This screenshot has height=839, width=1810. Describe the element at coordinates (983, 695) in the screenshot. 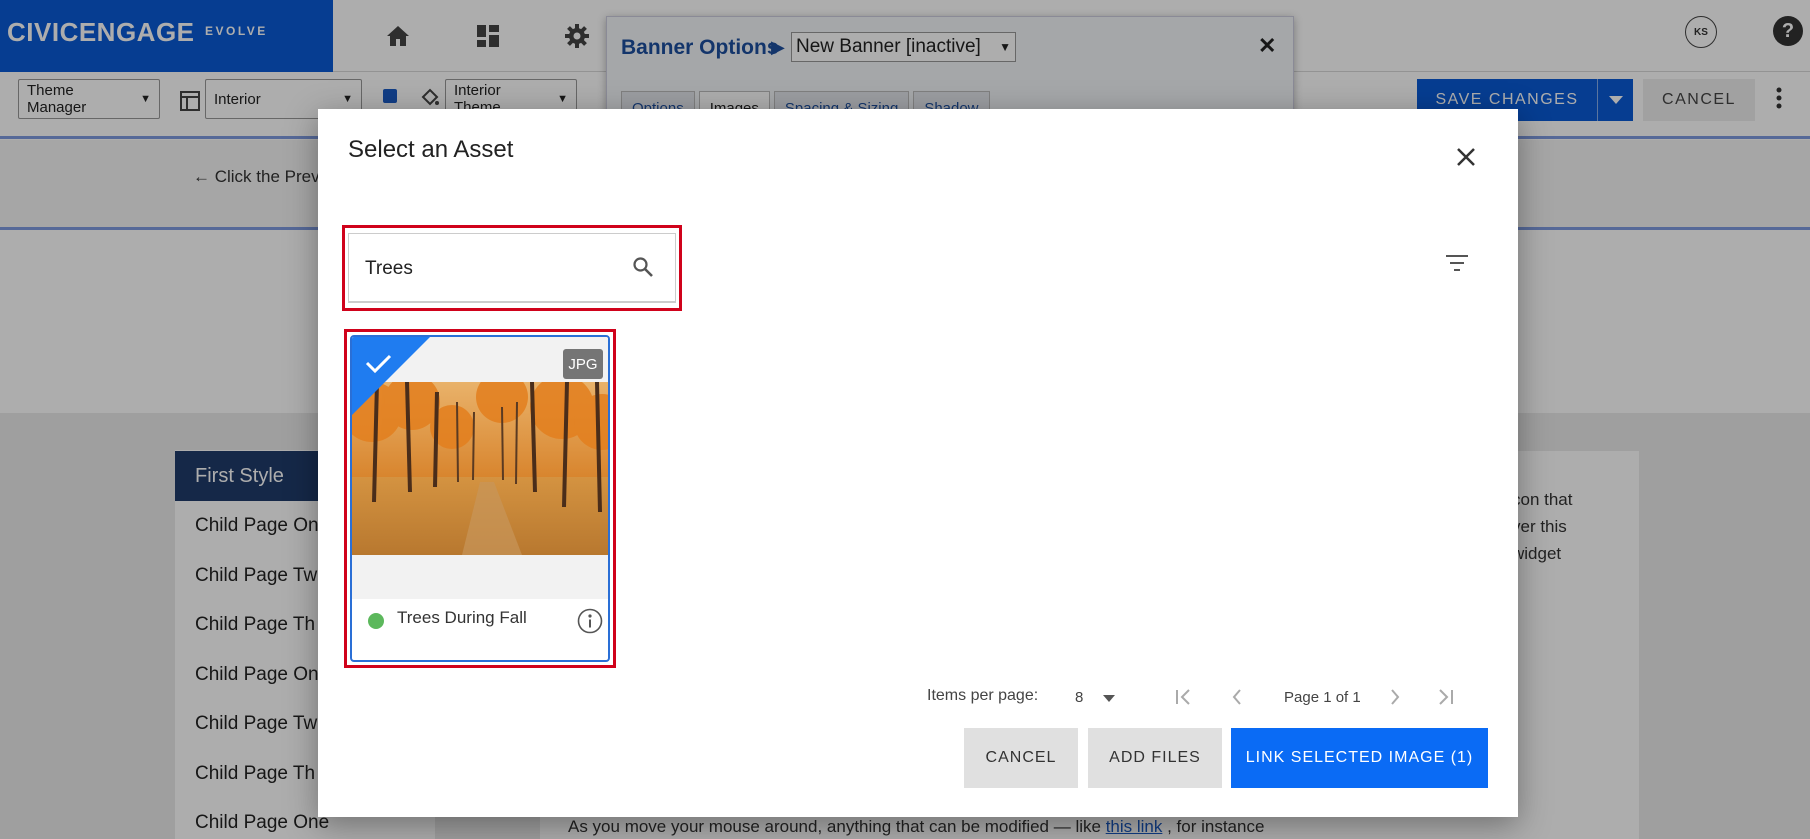

I see `items-per-page-label: Items per page:` at that location.